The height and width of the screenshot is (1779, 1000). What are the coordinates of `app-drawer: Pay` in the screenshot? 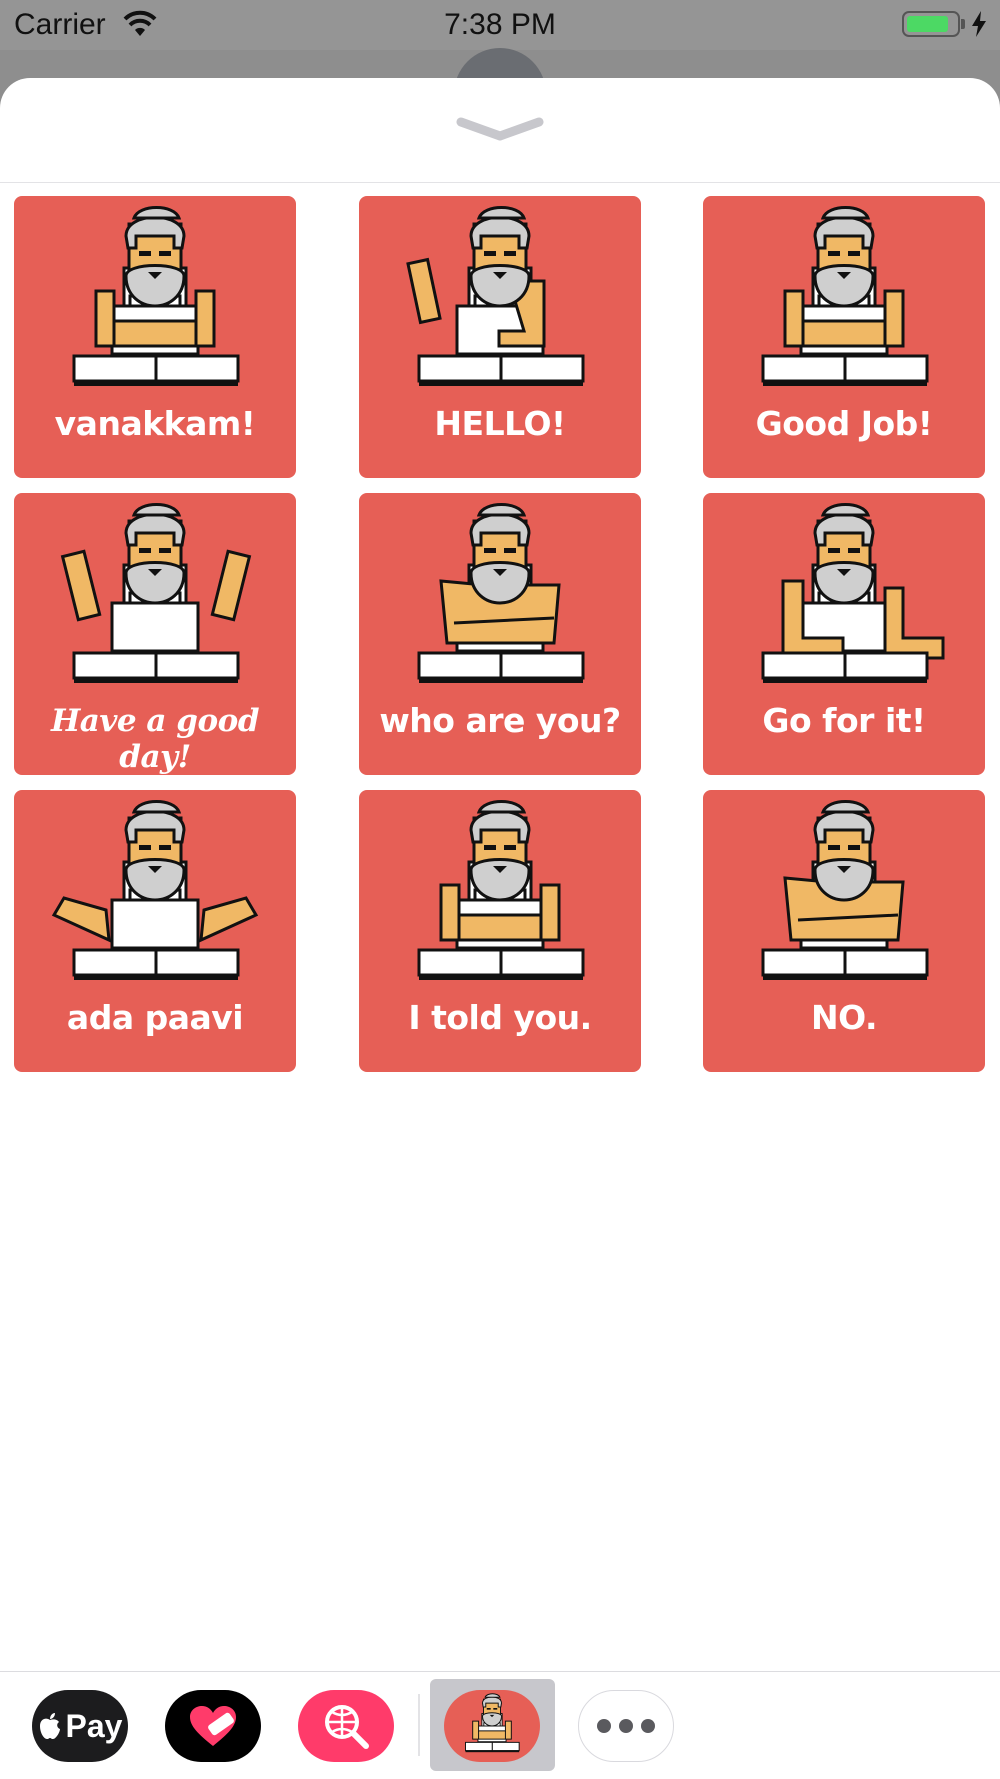 It's located at (500, 1725).